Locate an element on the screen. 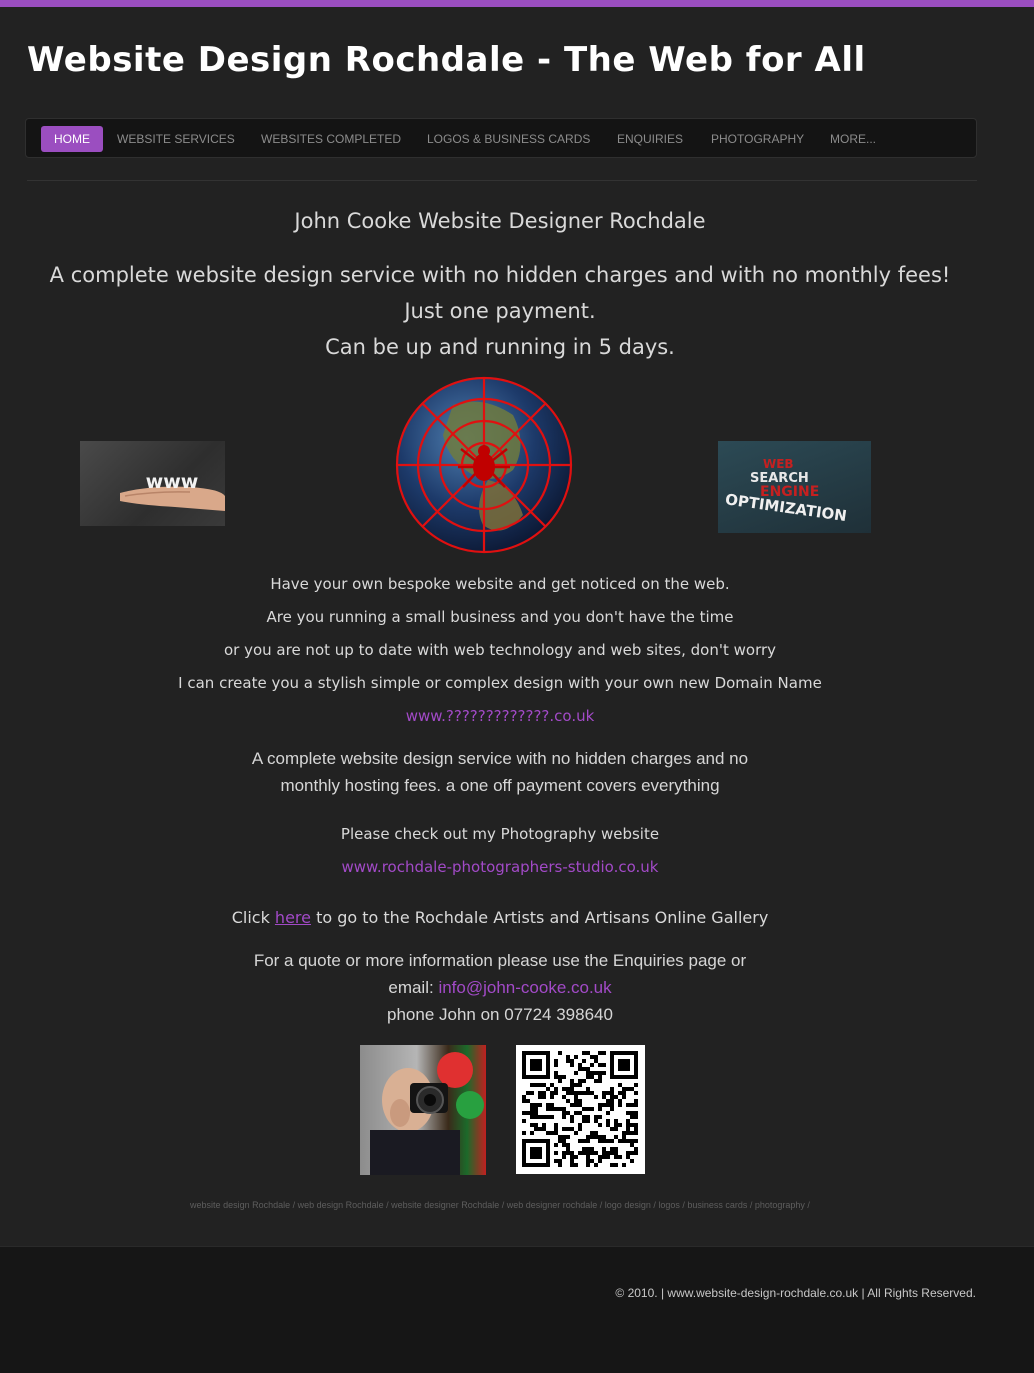 Image resolution: width=1034 pixels, height=1373 pixels. photography-prompt: Please check out my Photography website is located at coordinates (500, 834).